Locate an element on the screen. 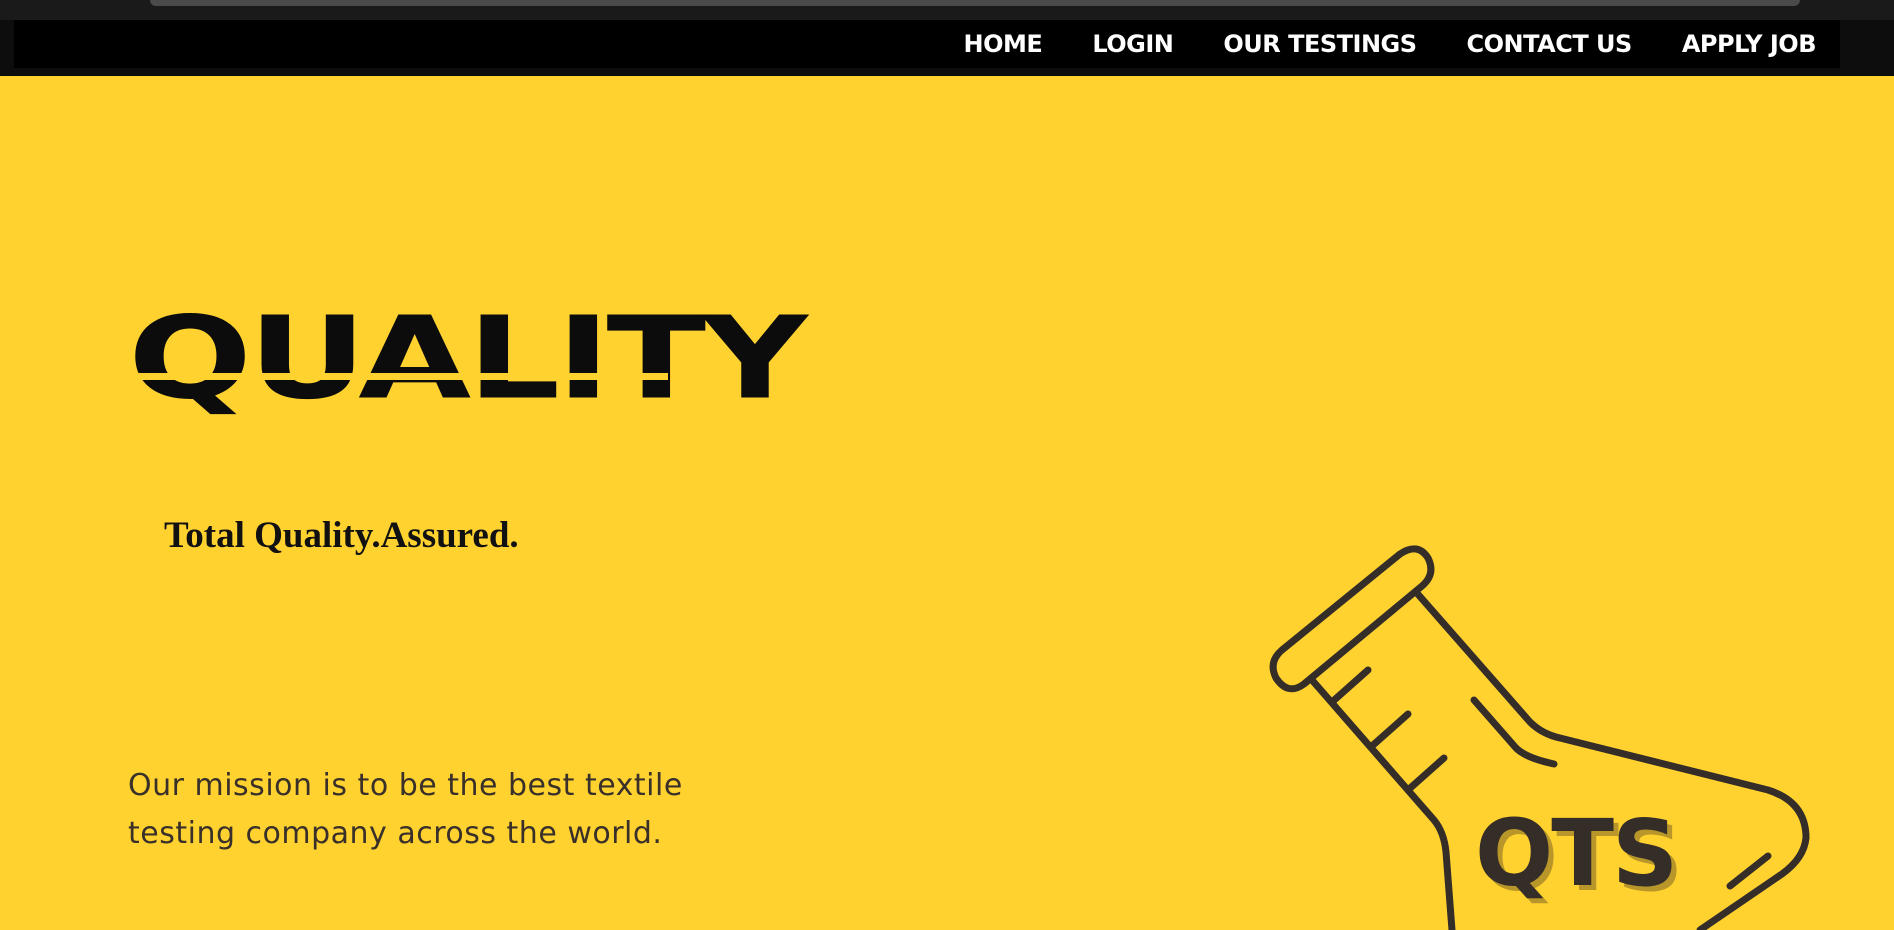  nav-apply-job-link: APPLY JOB is located at coordinates (1749, 44).